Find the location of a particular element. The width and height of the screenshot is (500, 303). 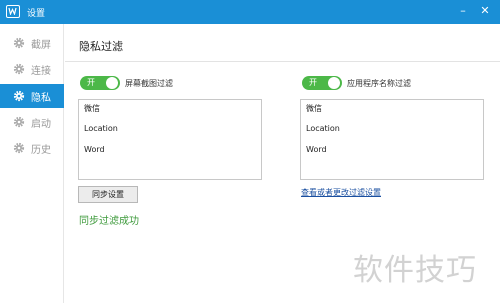

watermark: 软件技巧 is located at coordinates (415, 270).